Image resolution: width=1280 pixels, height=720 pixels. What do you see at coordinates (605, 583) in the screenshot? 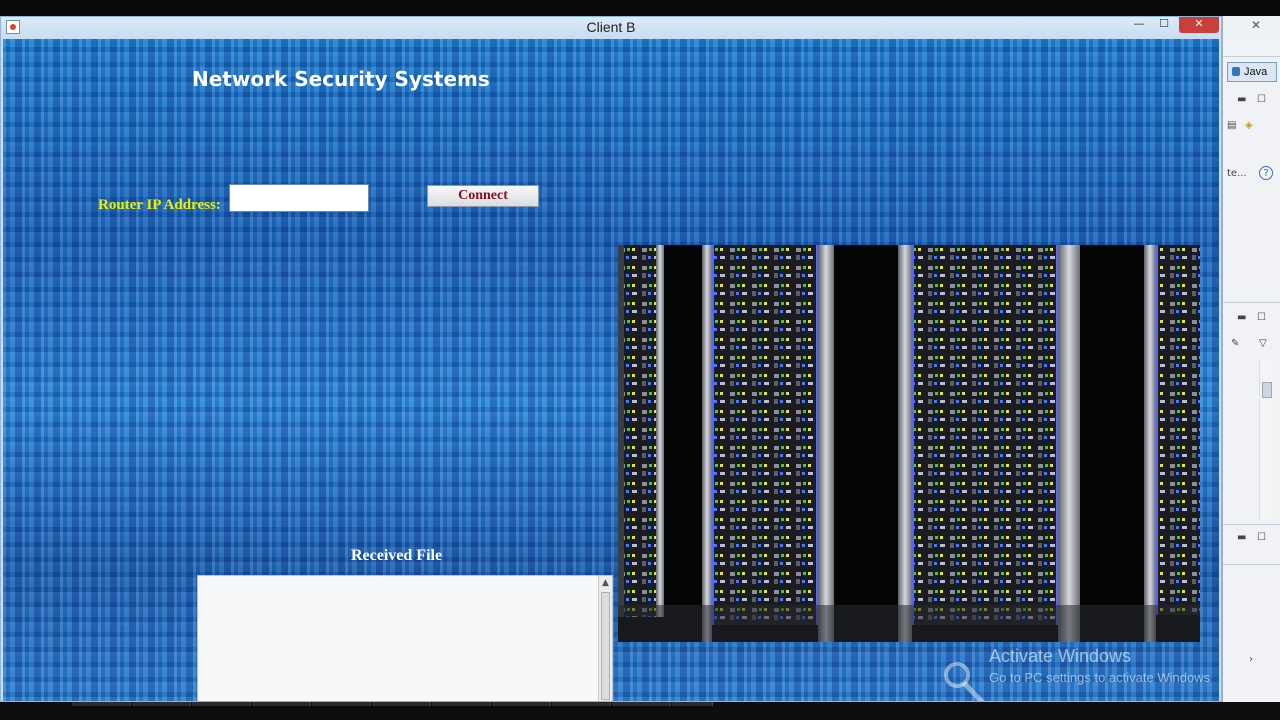
I see `scroll-up-arrow-icon: ▲` at bounding box center [605, 583].